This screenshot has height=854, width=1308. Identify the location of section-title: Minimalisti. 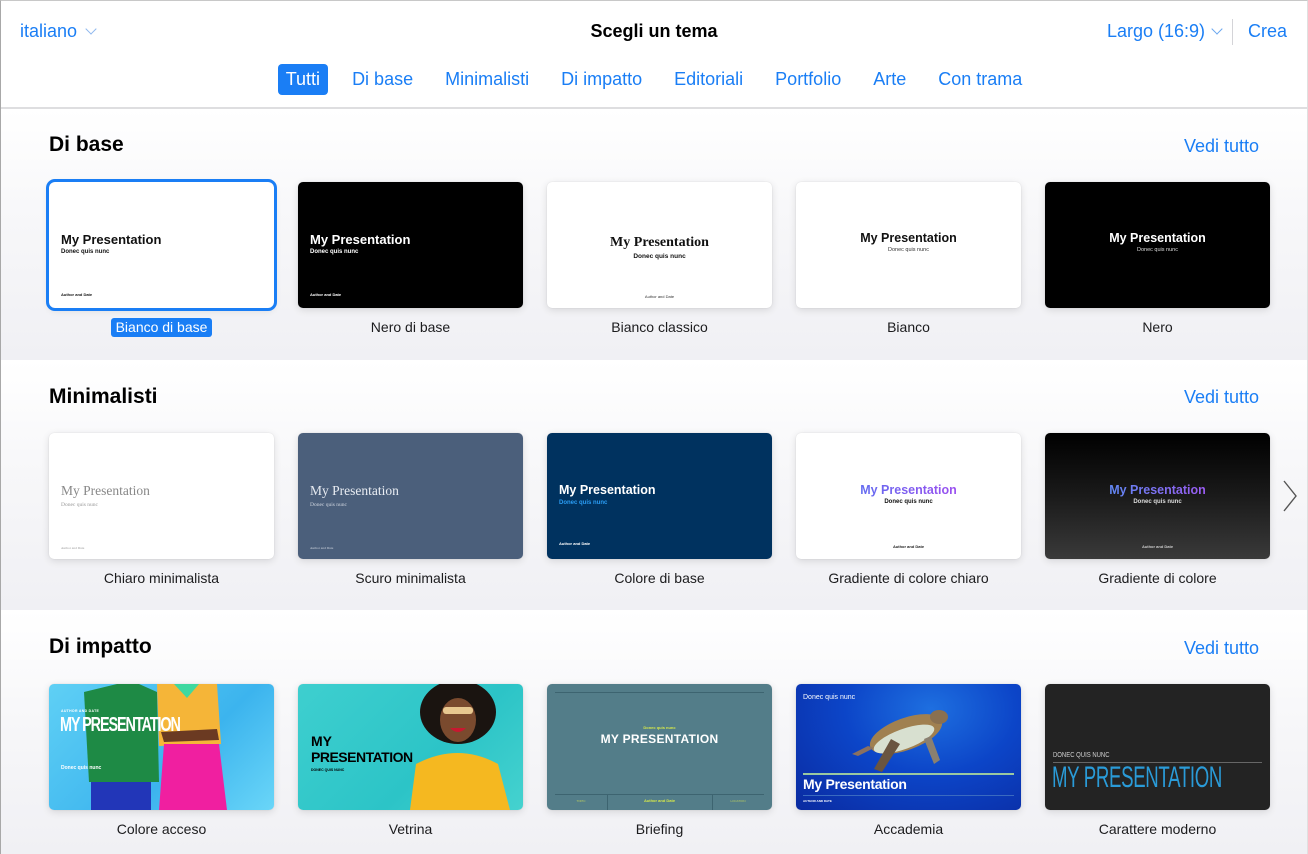
(103, 396).